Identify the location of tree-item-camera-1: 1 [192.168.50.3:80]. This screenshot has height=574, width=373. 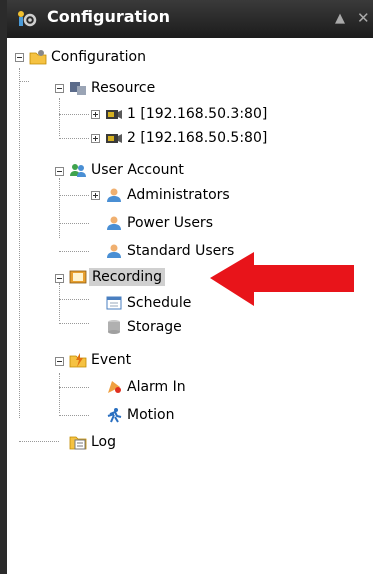
(186, 114).